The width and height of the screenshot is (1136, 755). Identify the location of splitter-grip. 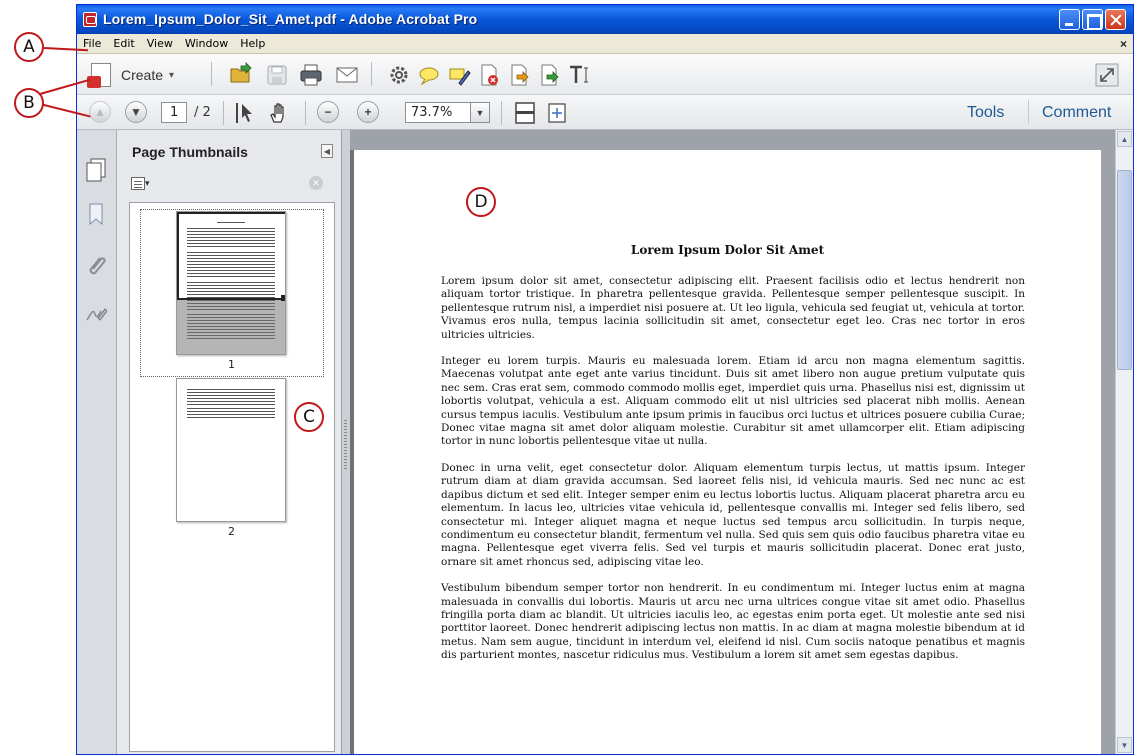
(345, 445).